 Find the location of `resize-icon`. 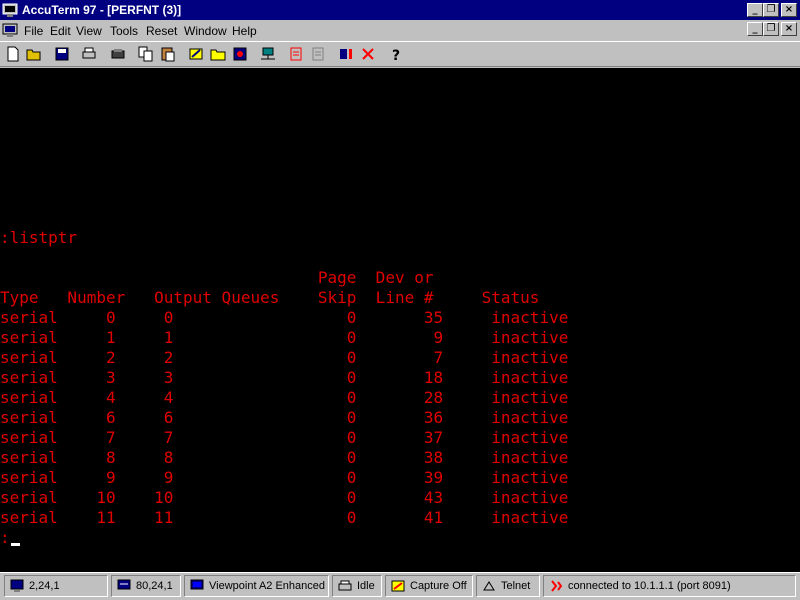

resize-icon is located at coordinates (124, 584).